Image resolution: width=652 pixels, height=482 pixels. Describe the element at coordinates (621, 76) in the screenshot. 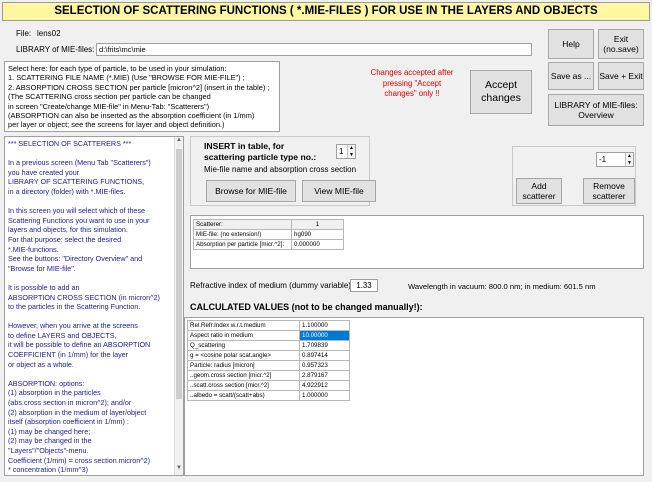

I see `save-exit-button: Save + Exit` at that location.